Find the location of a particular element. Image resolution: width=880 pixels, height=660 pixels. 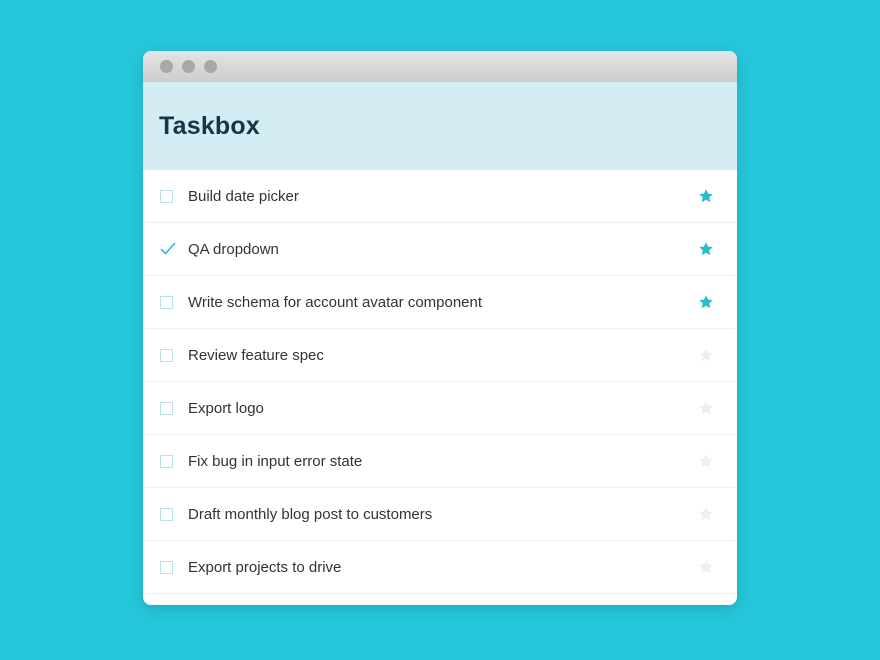

task-title: Review feature spec is located at coordinates (256, 355).